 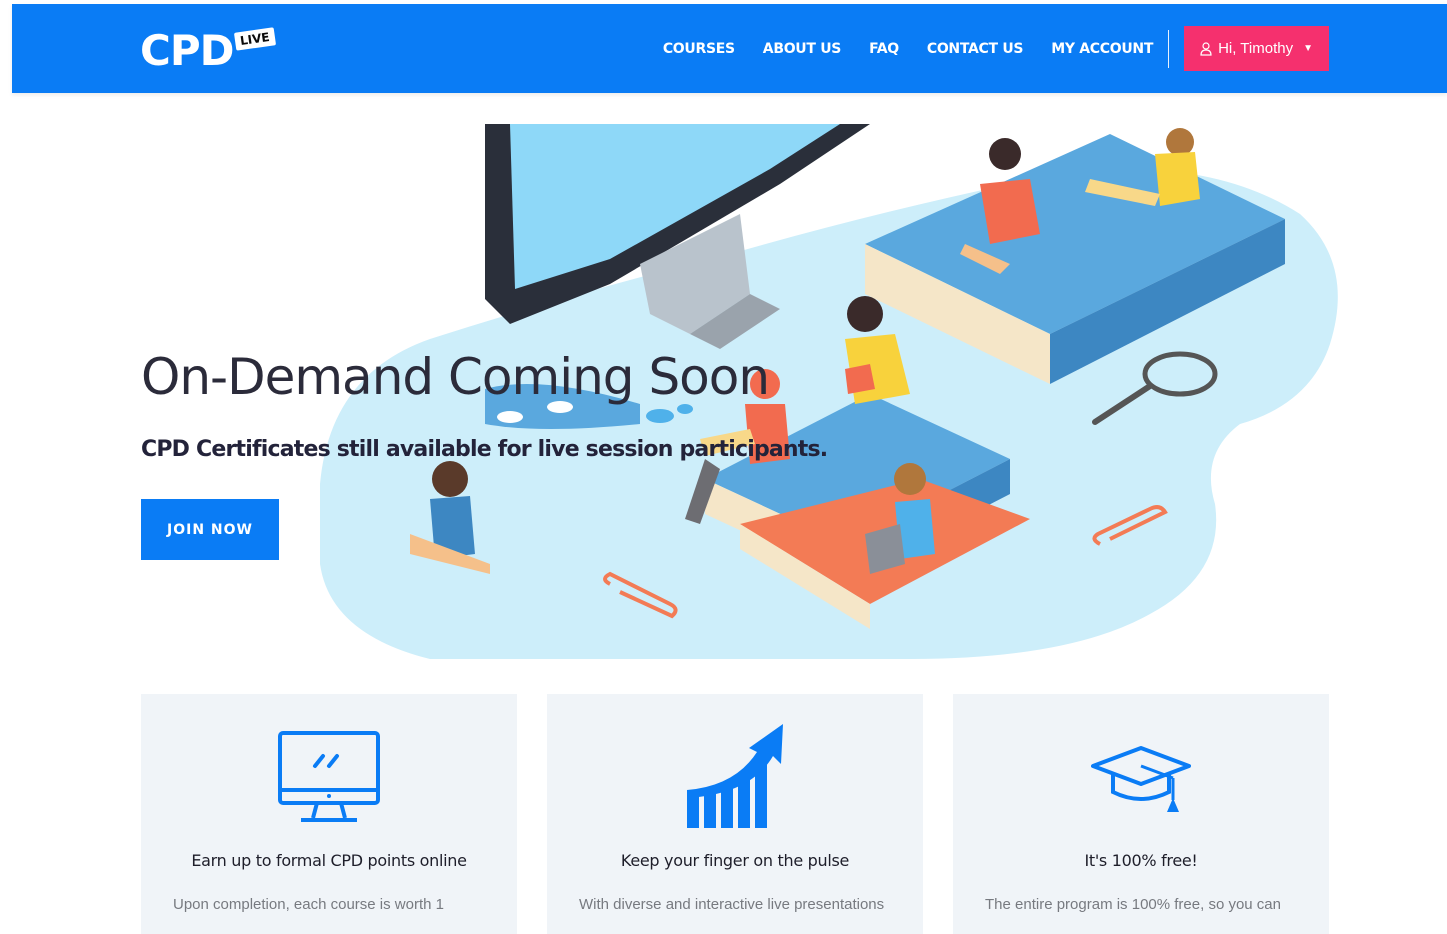 I want to click on monitor-icon, so click(x=329, y=776).